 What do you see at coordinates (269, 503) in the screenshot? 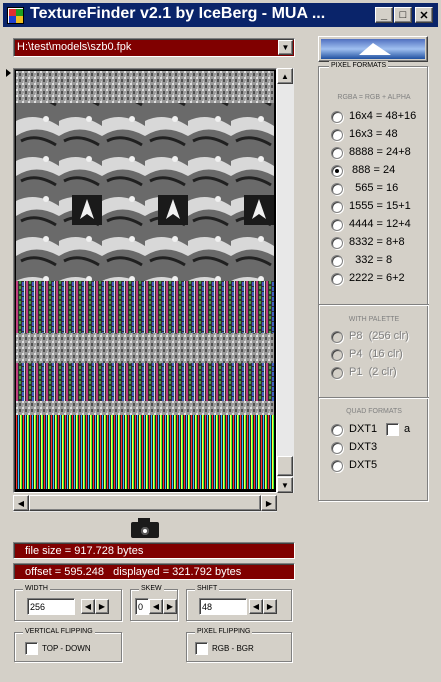
I see `scroll-right-icon: ▶` at bounding box center [269, 503].